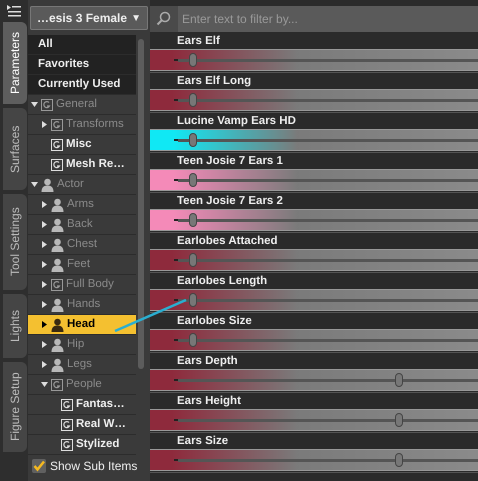 This screenshot has height=481, width=478. What do you see at coordinates (15, 242) in the screenshot?
I see `side-tab: Tool Settings` at bounding box center [15, 242].